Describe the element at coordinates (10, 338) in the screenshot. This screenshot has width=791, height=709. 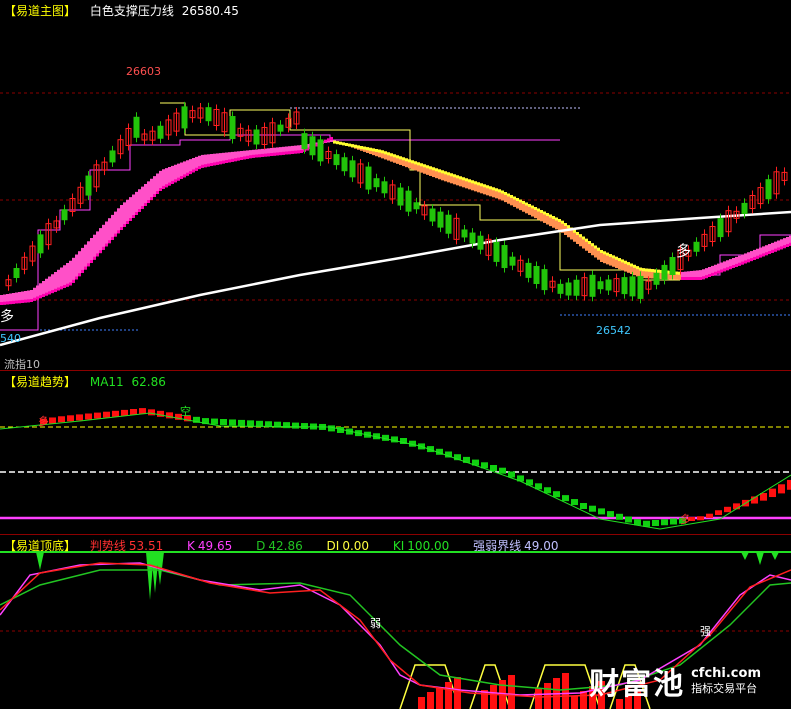
I see `left-price-label: 540` at that location.